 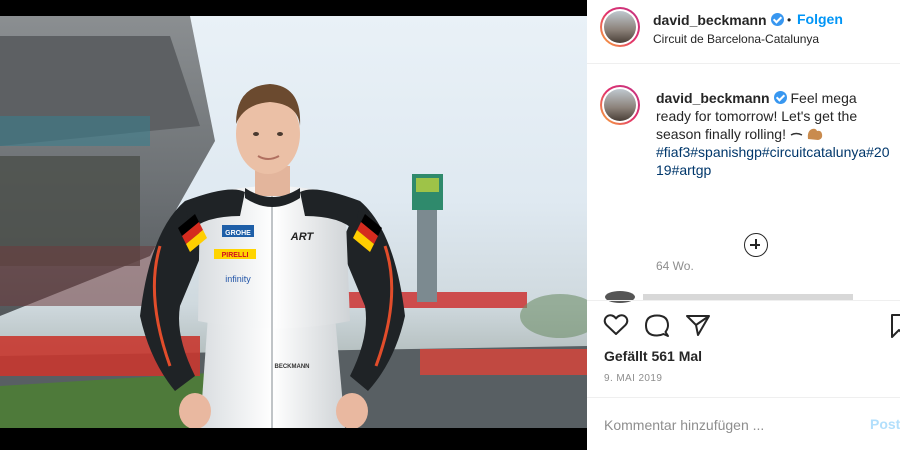 I want to click on suit-logo-name: BECKMANN, so click(x=292, y=367).